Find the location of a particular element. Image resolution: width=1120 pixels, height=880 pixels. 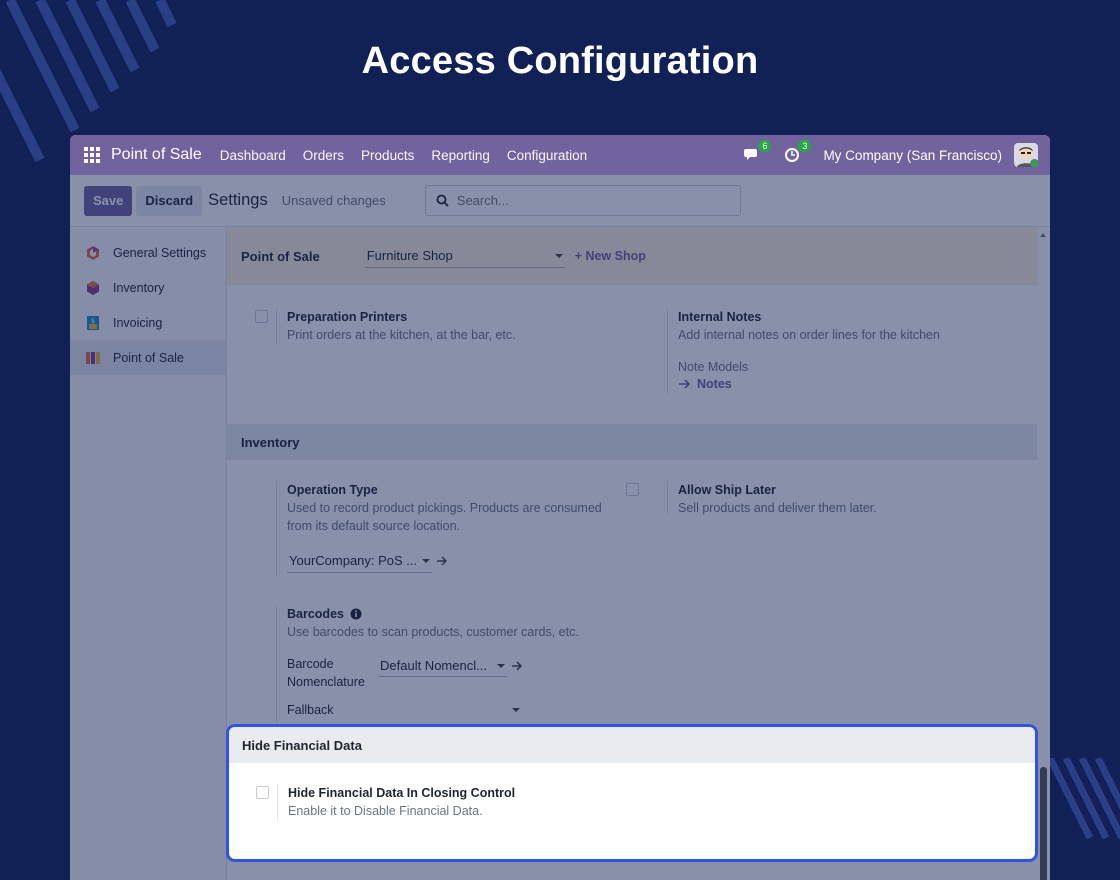

preparation-printers-checkbox is located at coordinates (261, 316).